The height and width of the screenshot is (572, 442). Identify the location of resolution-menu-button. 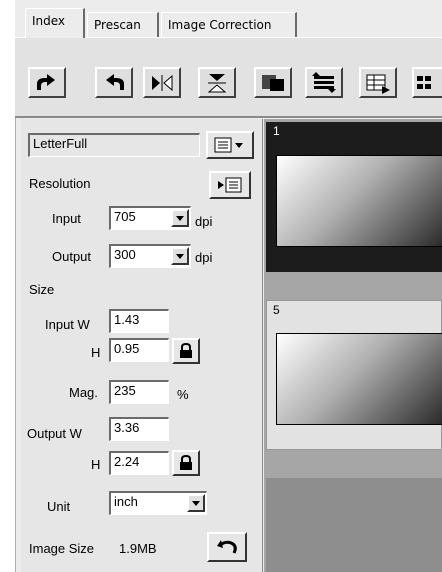
(230, 185).